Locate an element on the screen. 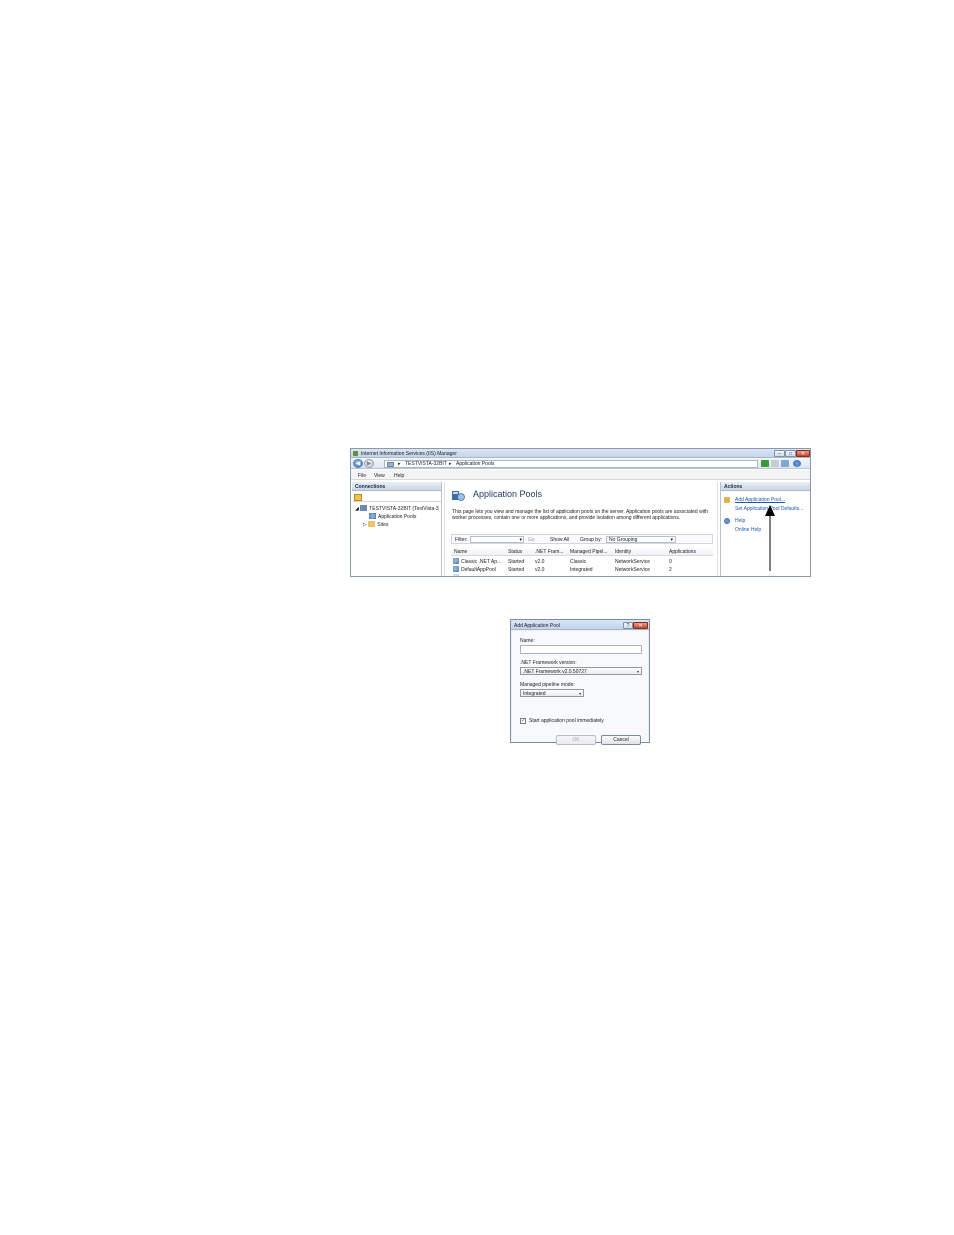  filter-input: ▾ is located at coordinates (497, 539).